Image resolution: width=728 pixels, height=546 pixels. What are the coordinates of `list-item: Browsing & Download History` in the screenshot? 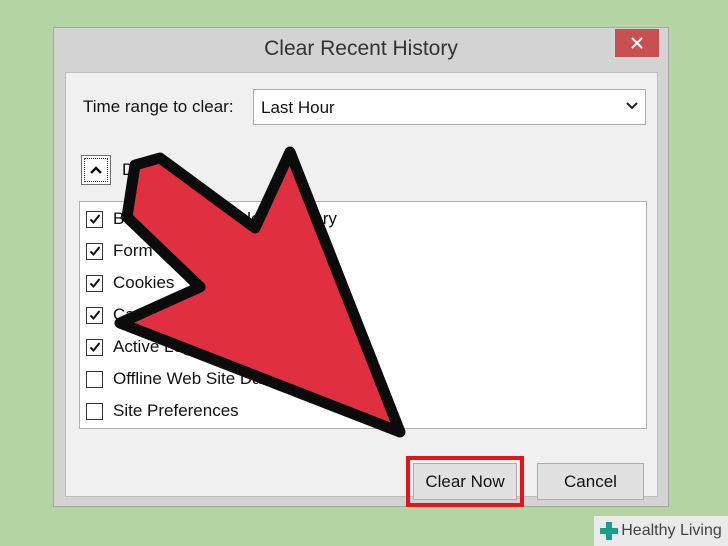 It's located at (211, 219).